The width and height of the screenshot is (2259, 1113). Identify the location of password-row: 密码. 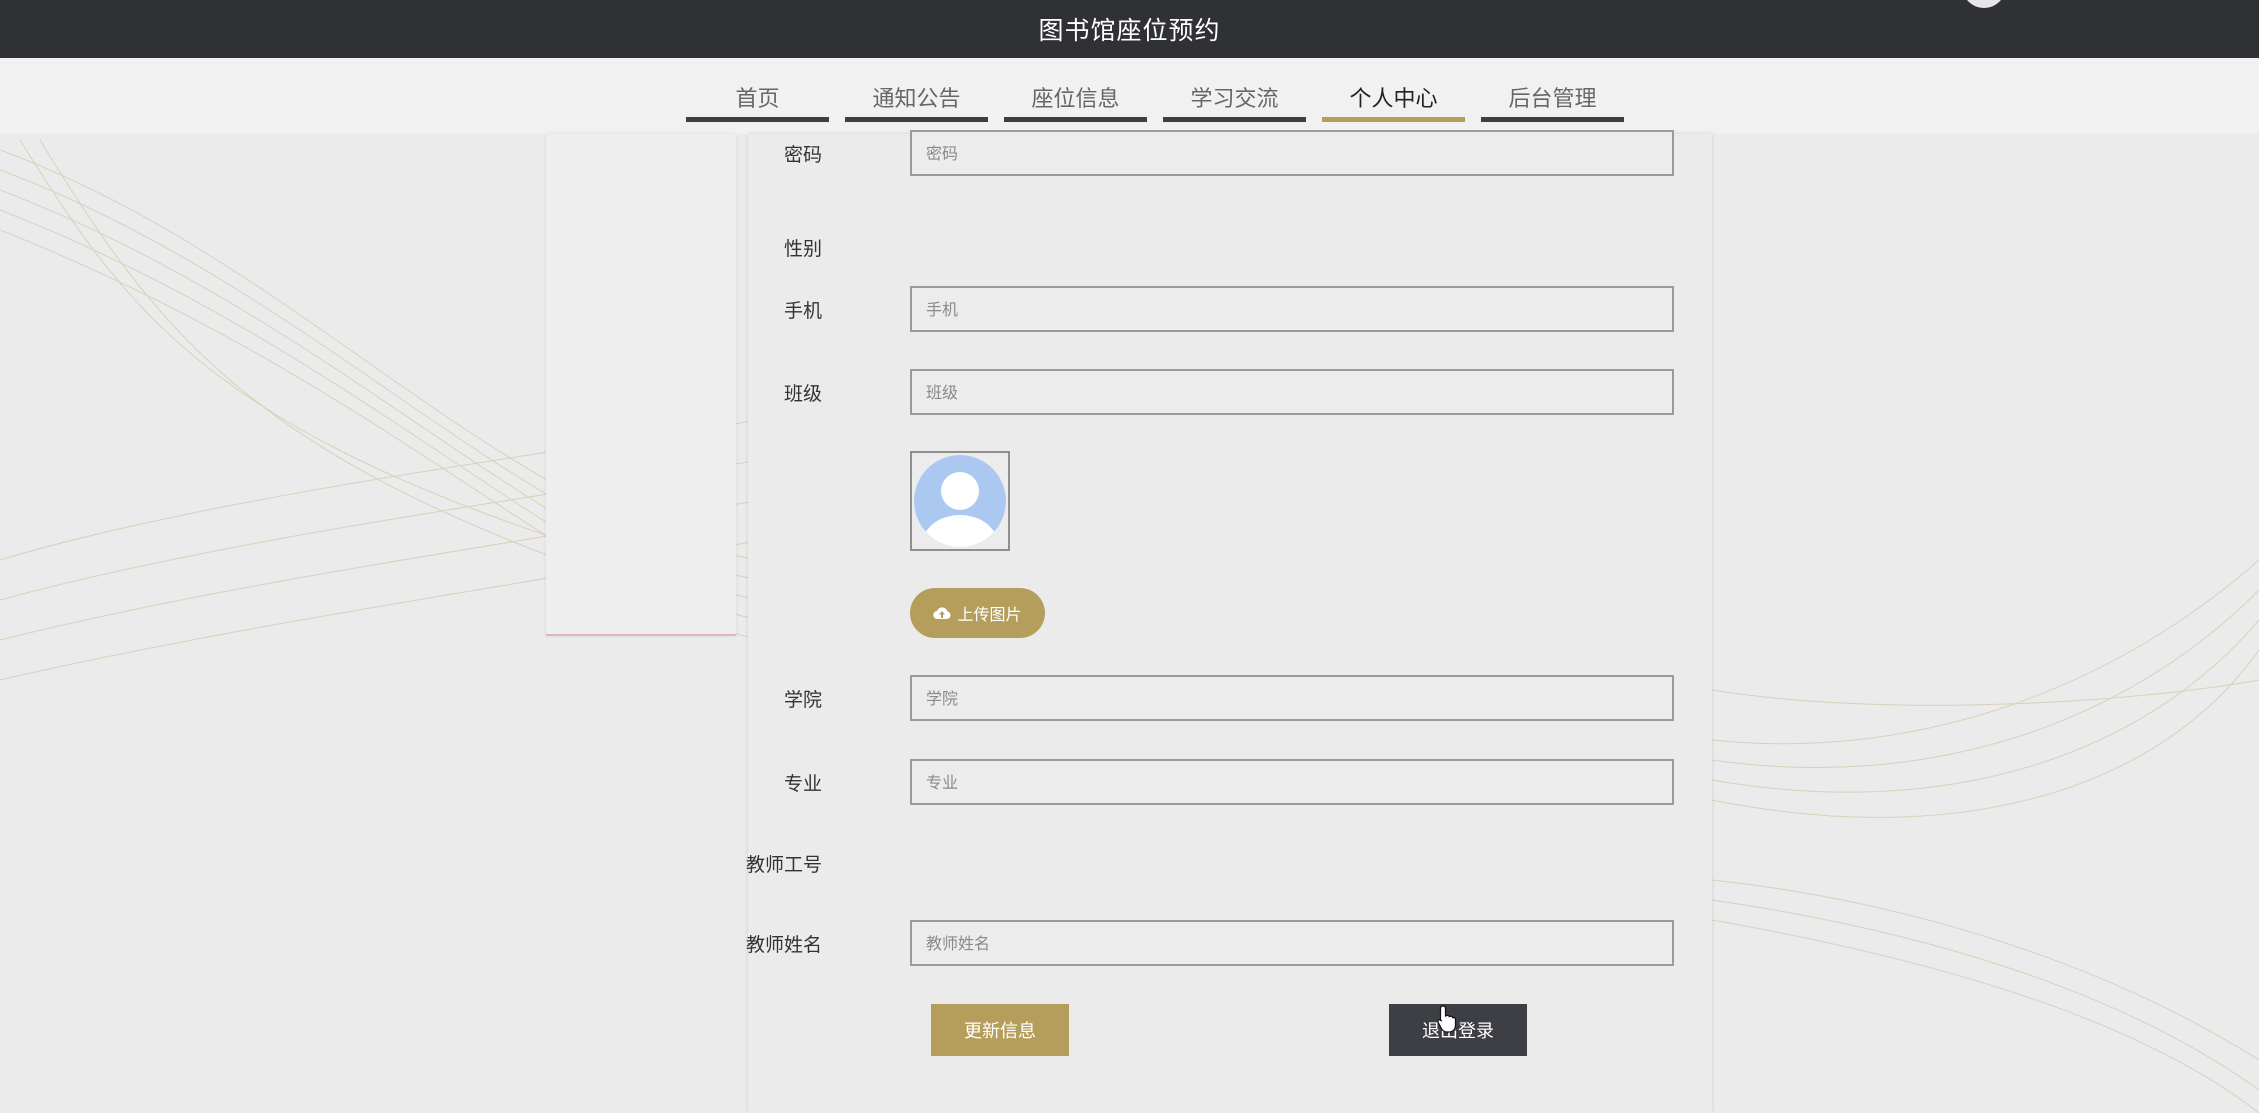
(1230, 153).